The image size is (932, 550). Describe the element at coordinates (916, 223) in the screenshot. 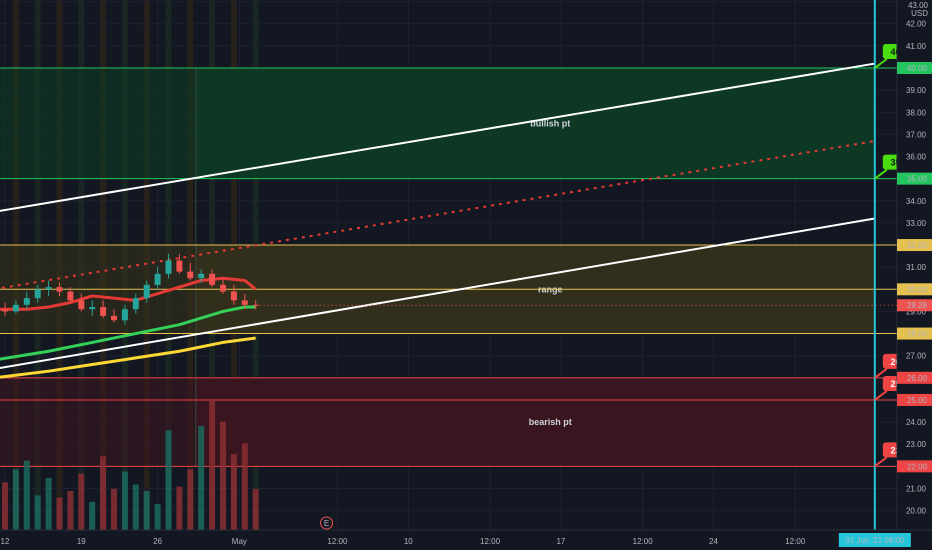

I see `y-tick-label: 33.00` at that location.